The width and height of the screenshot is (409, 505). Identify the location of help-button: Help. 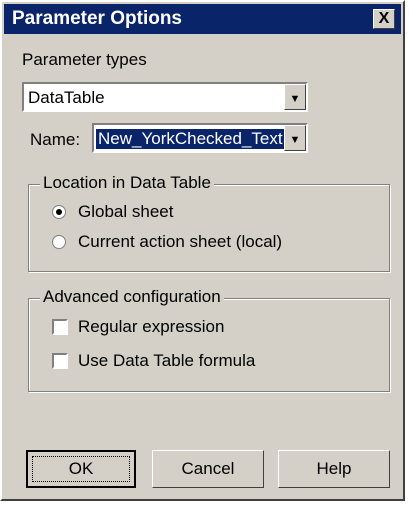
(334, 469).